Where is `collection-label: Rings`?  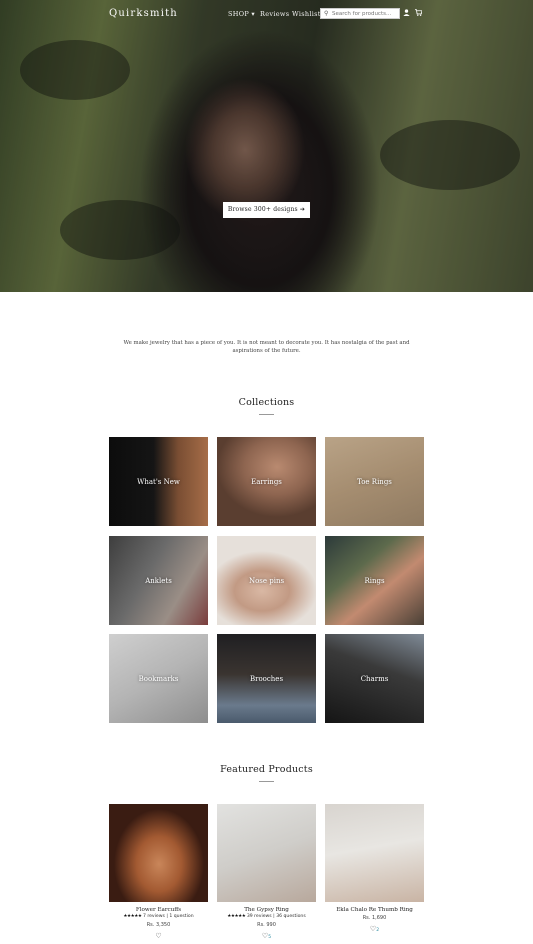 collection-label: Rings is located at coordinates (374, 580).